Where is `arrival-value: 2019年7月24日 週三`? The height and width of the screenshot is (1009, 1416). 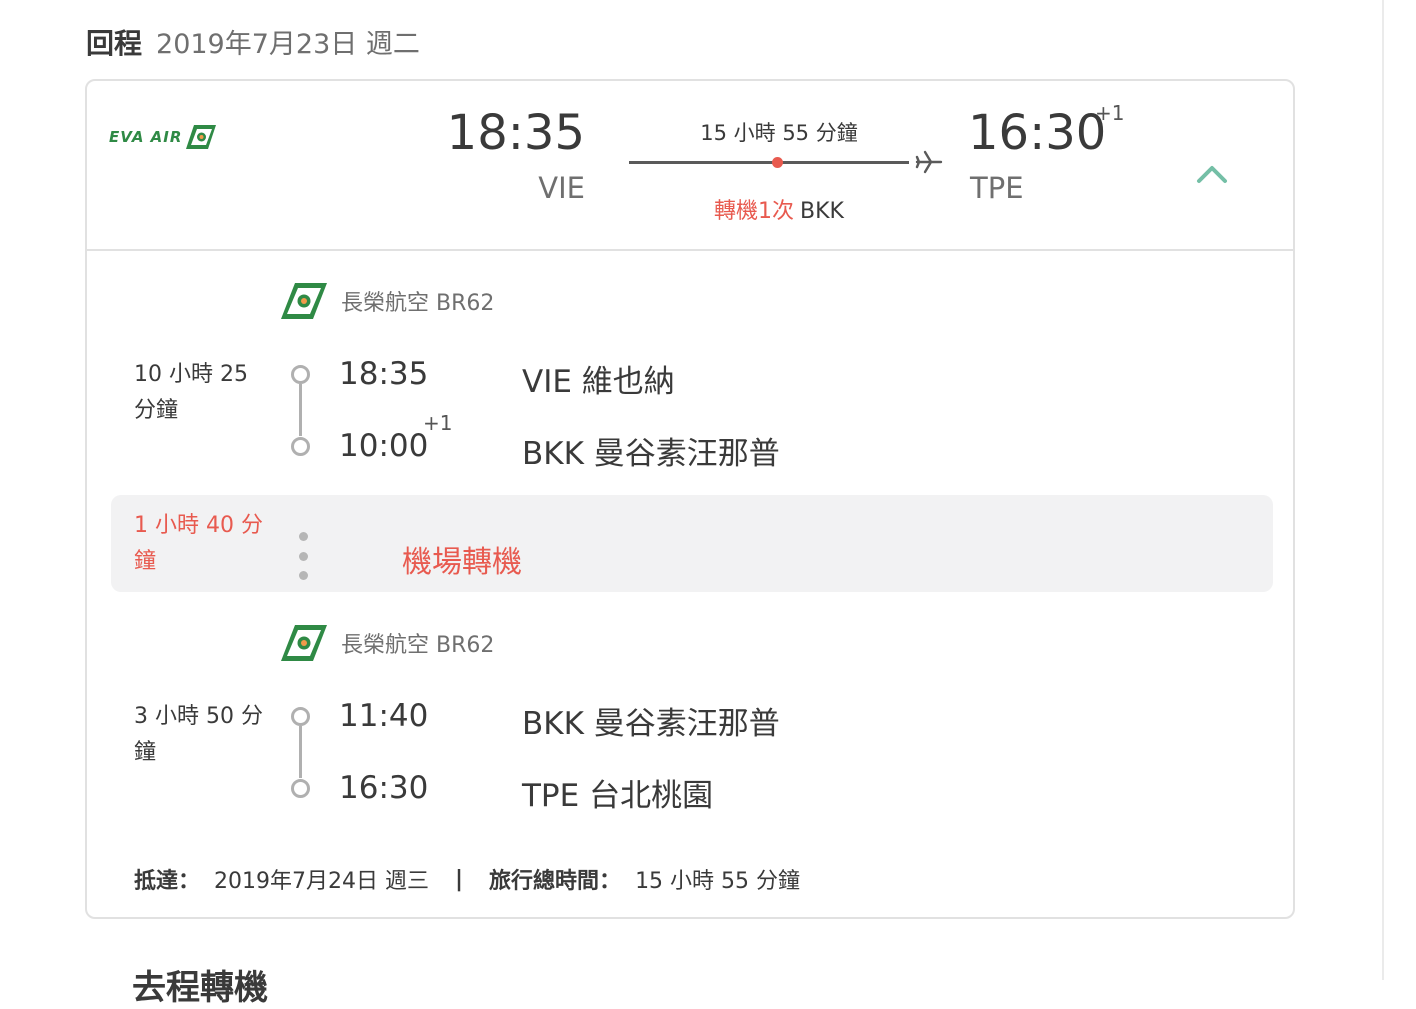 arrival-value: 2019年7月24日 週三 is located at coordinates (321, 881).